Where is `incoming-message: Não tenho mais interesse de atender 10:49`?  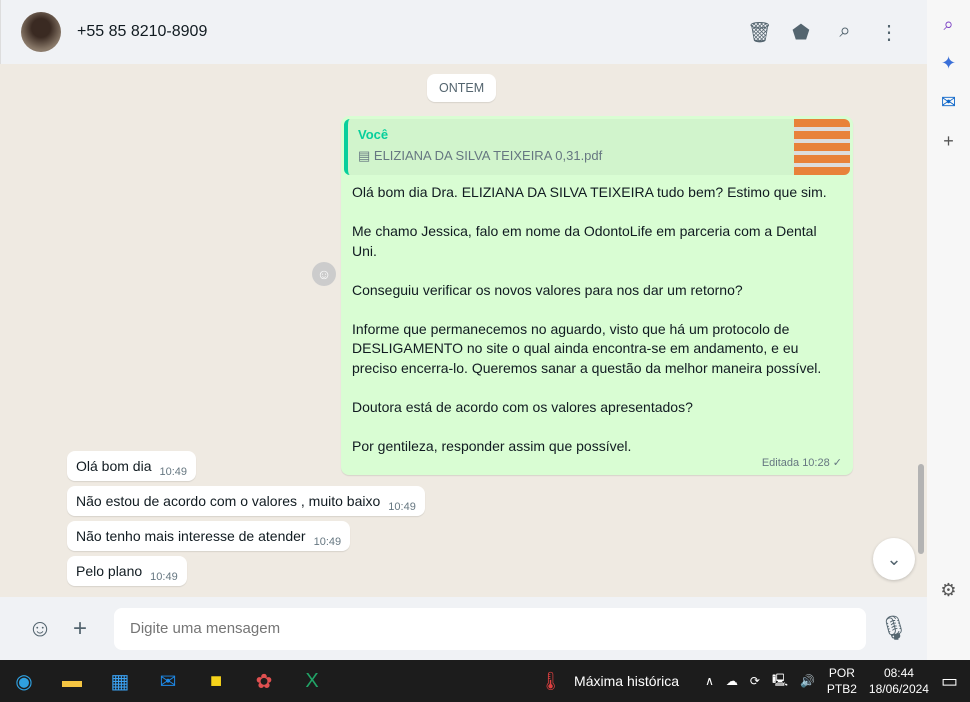 incoming-message: Não tenho mais interesse de atender 10:49 is located at coordinates (209, 536).